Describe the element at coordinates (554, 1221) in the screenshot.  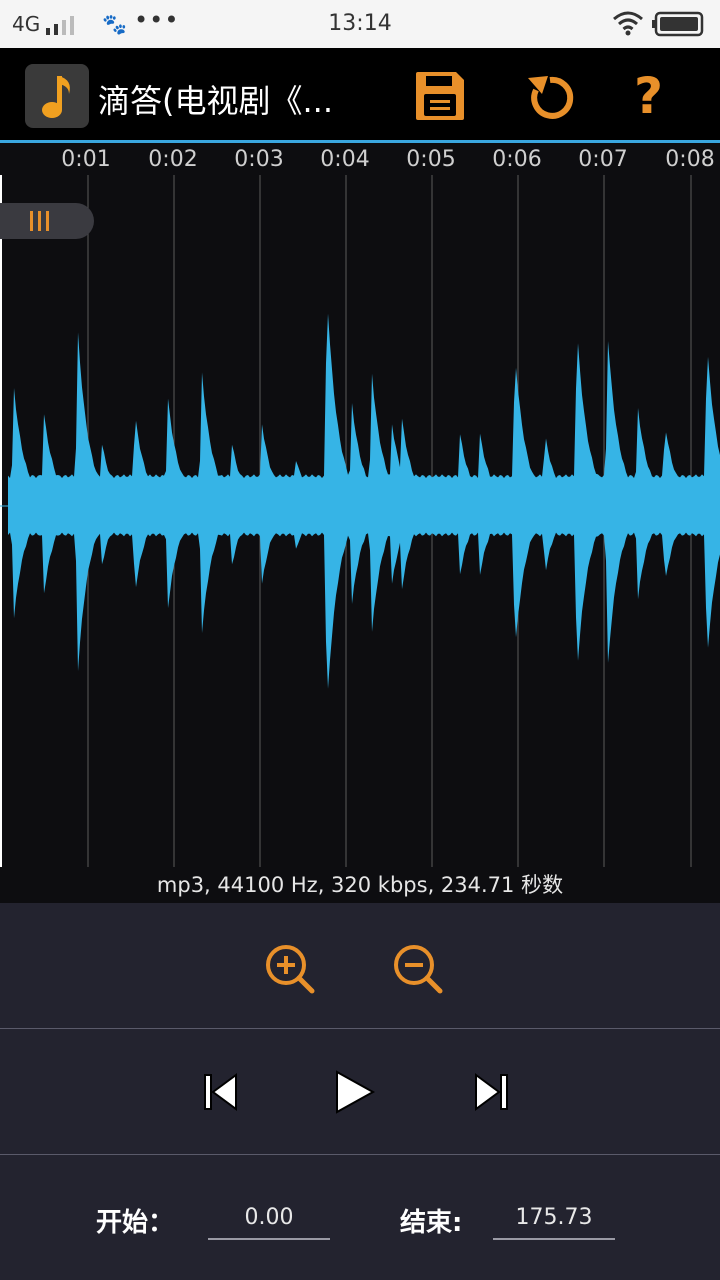
I see `end-time-field: 175.73` at that location.